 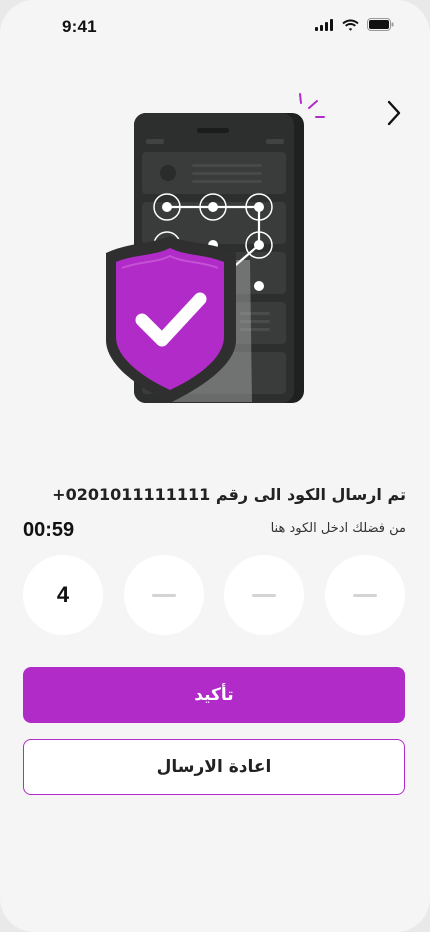 I want to click on battery-icon, so click(x=380, y=24).